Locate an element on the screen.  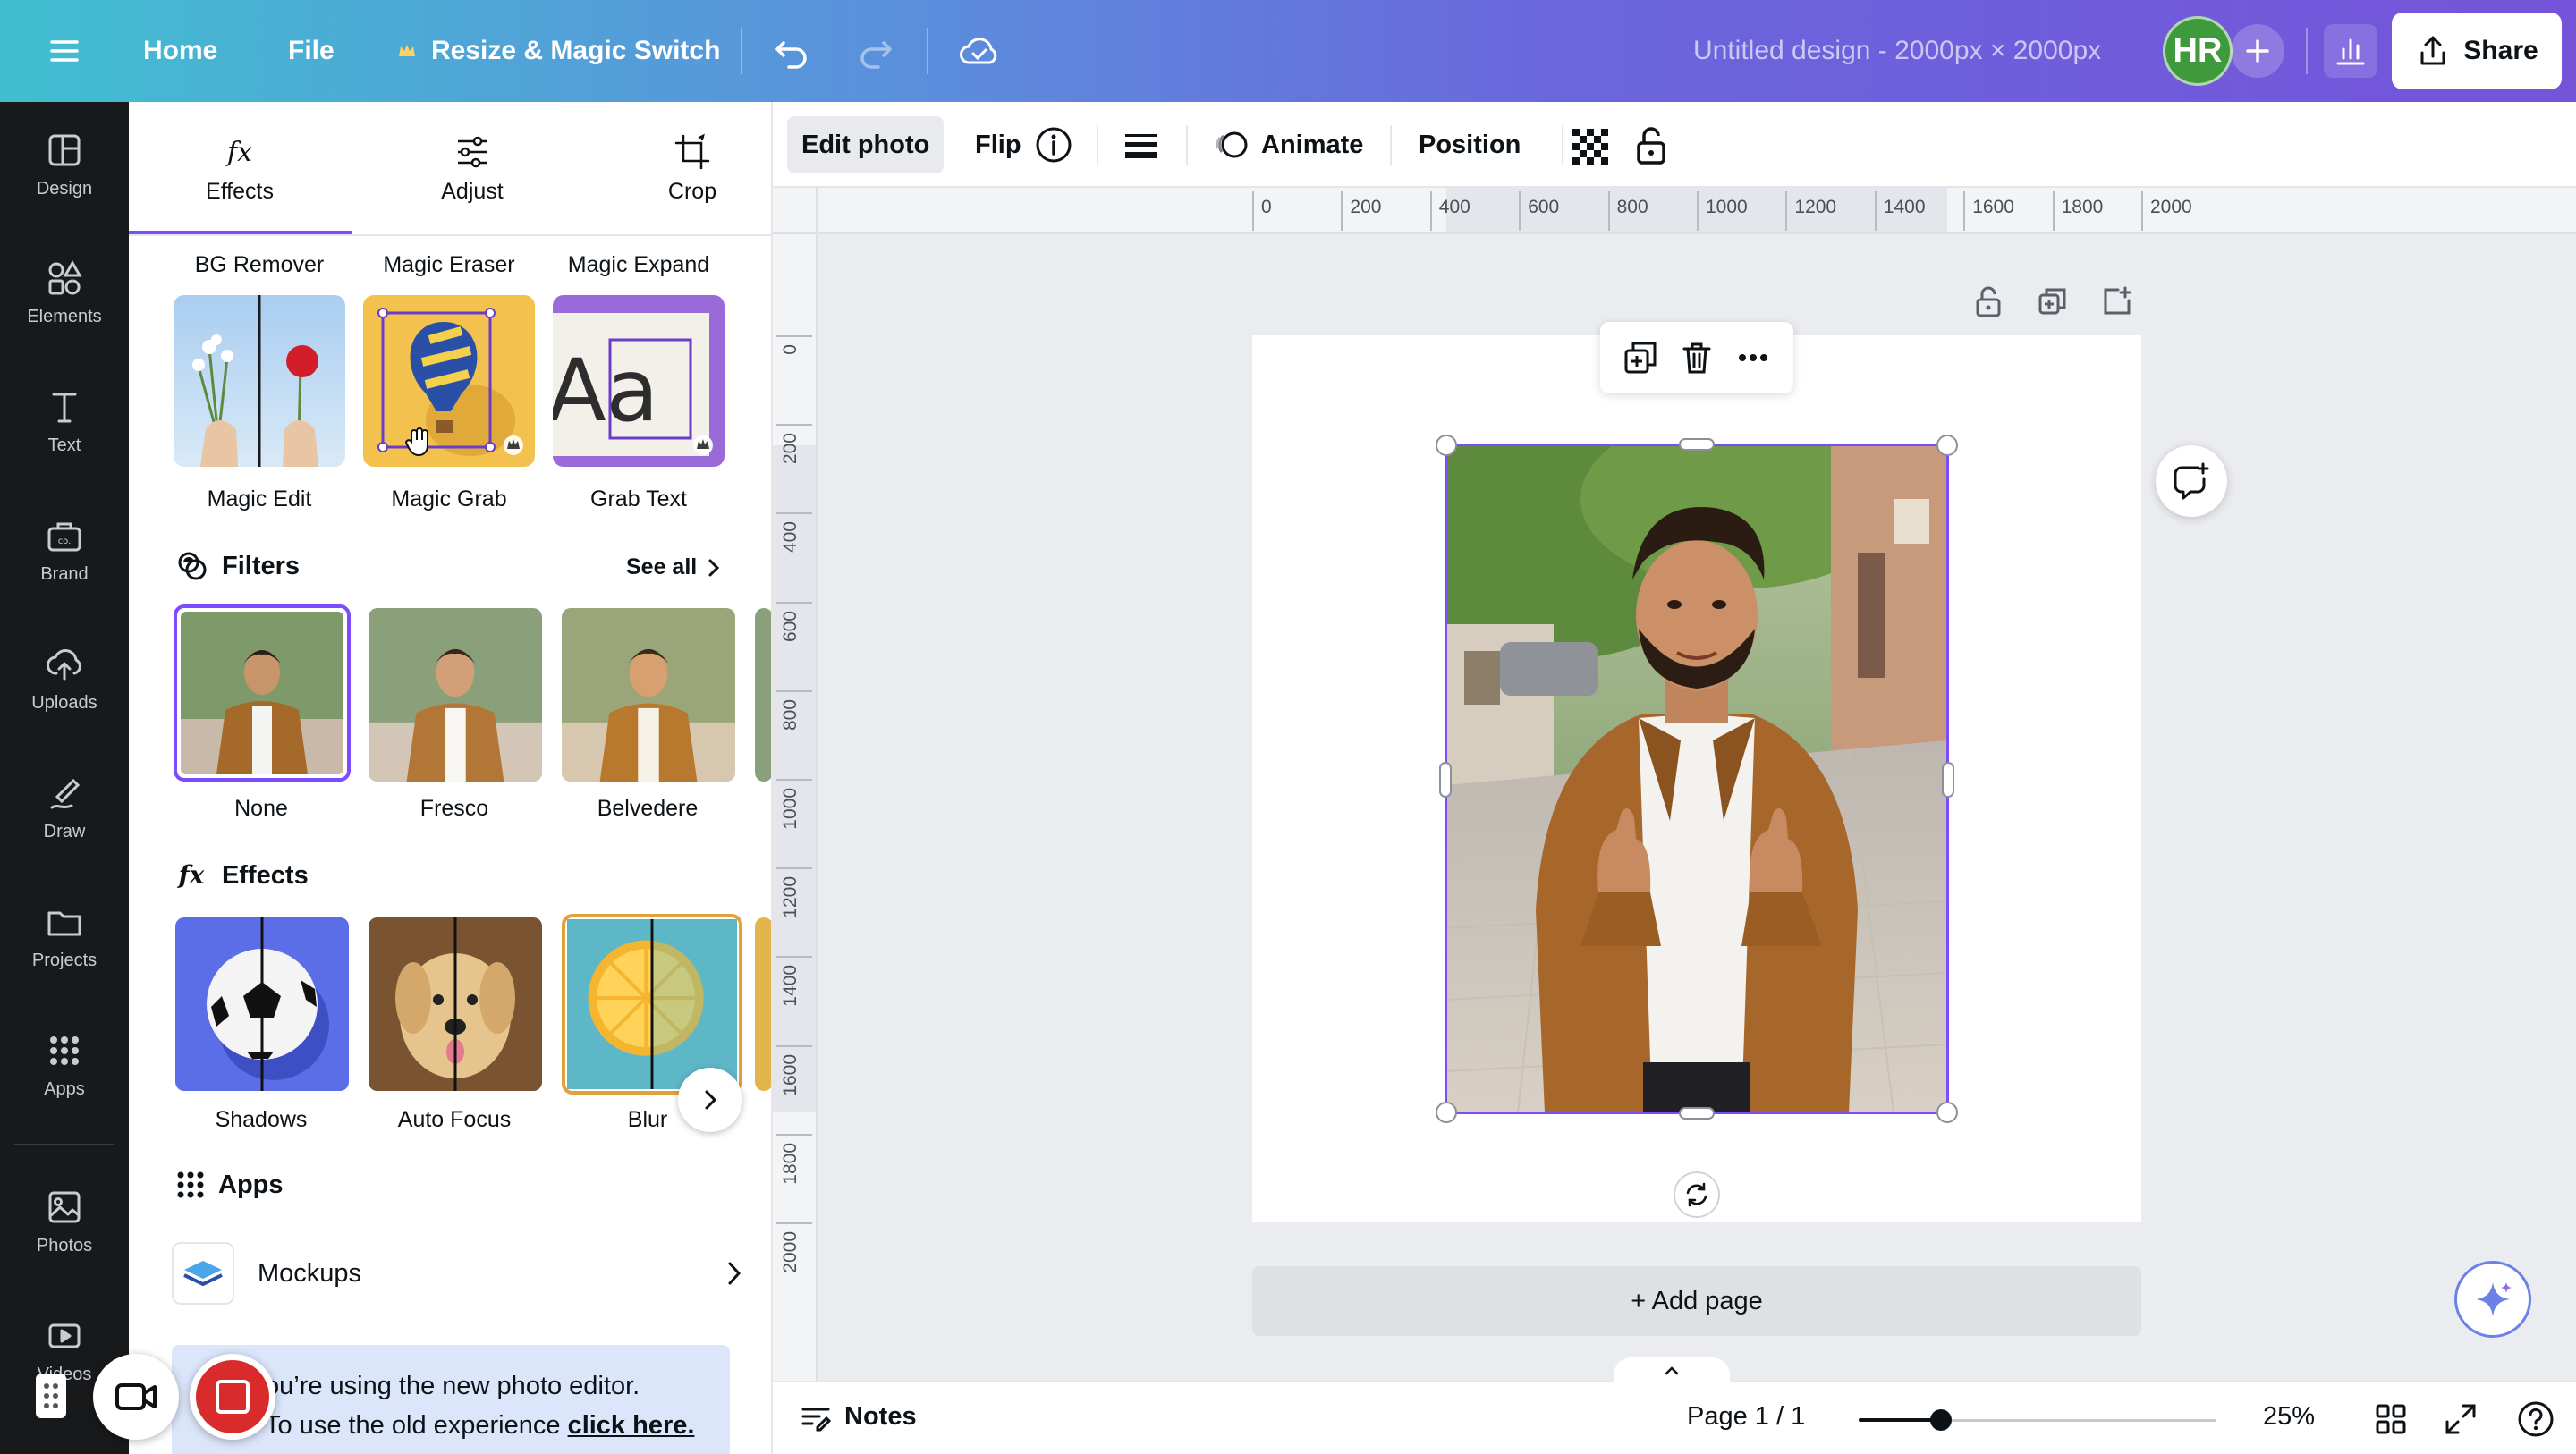
add-comment-button is located at coordinates (2191, 481).